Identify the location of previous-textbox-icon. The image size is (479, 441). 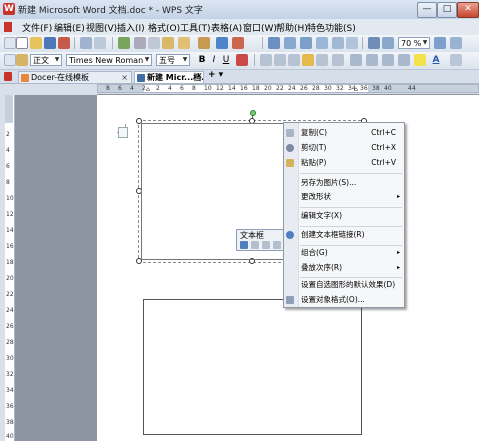
(266, 245).